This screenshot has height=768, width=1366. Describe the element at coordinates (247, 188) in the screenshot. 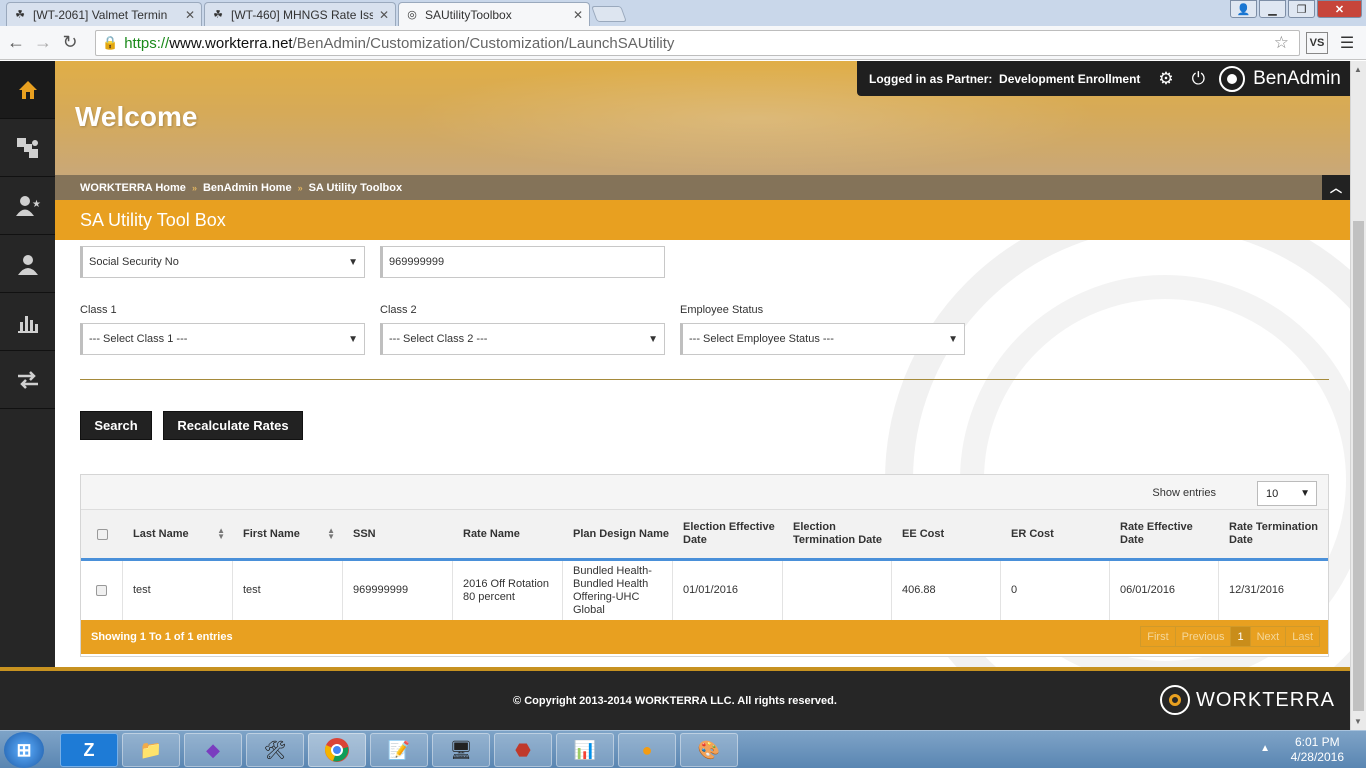

I see `breadcrumb-benadmin-home: BenAdmin Home` at that location.